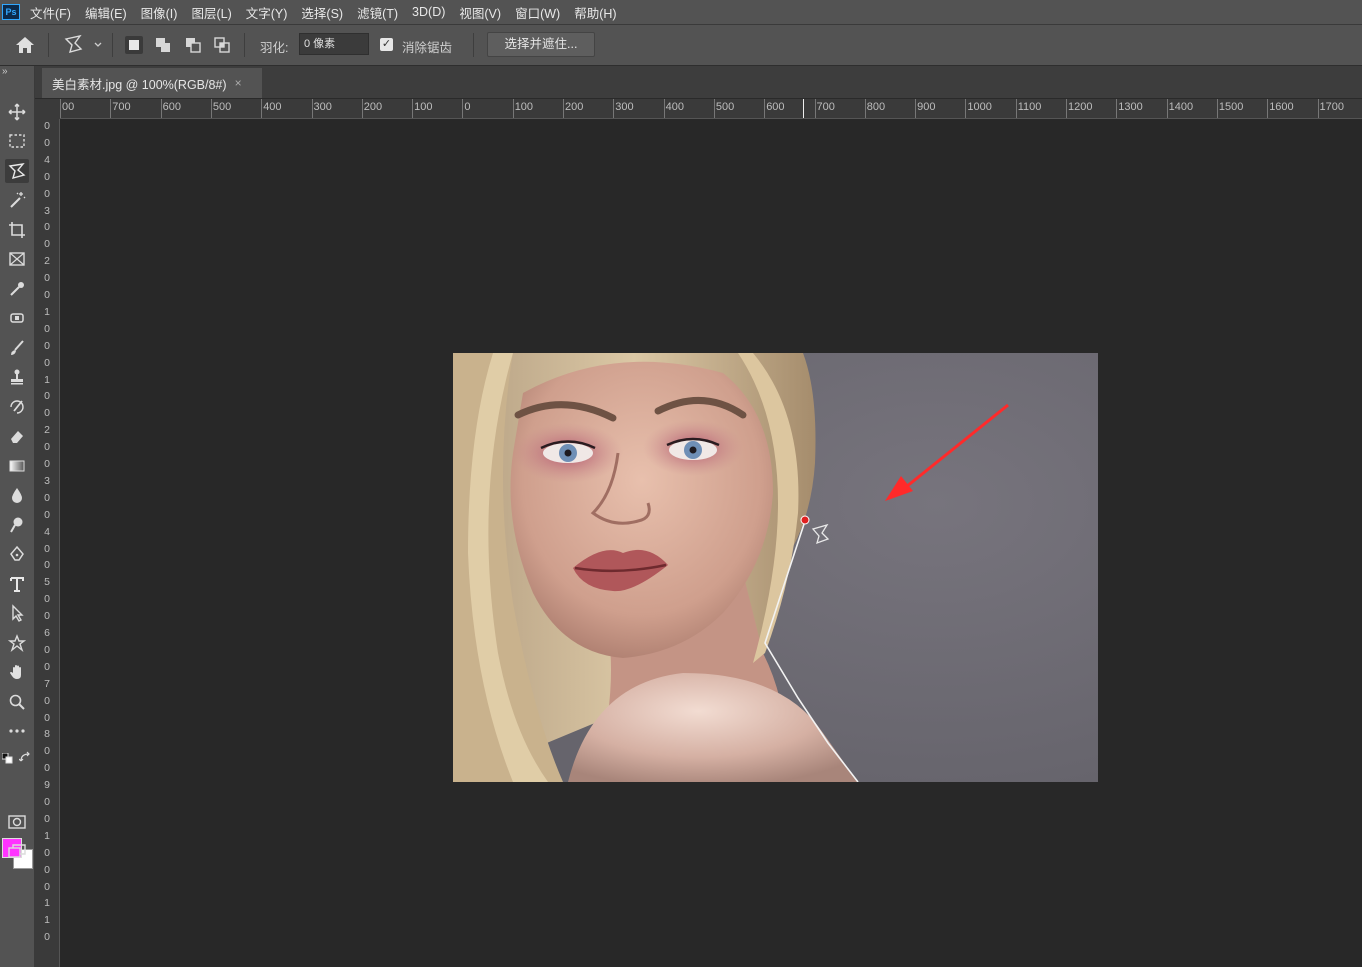 This screenshot has height=967, width=1362. What do you see at coordinates (17, 672) in the screenshot?
I see `hand-tool` at bounding box center [17, 672].